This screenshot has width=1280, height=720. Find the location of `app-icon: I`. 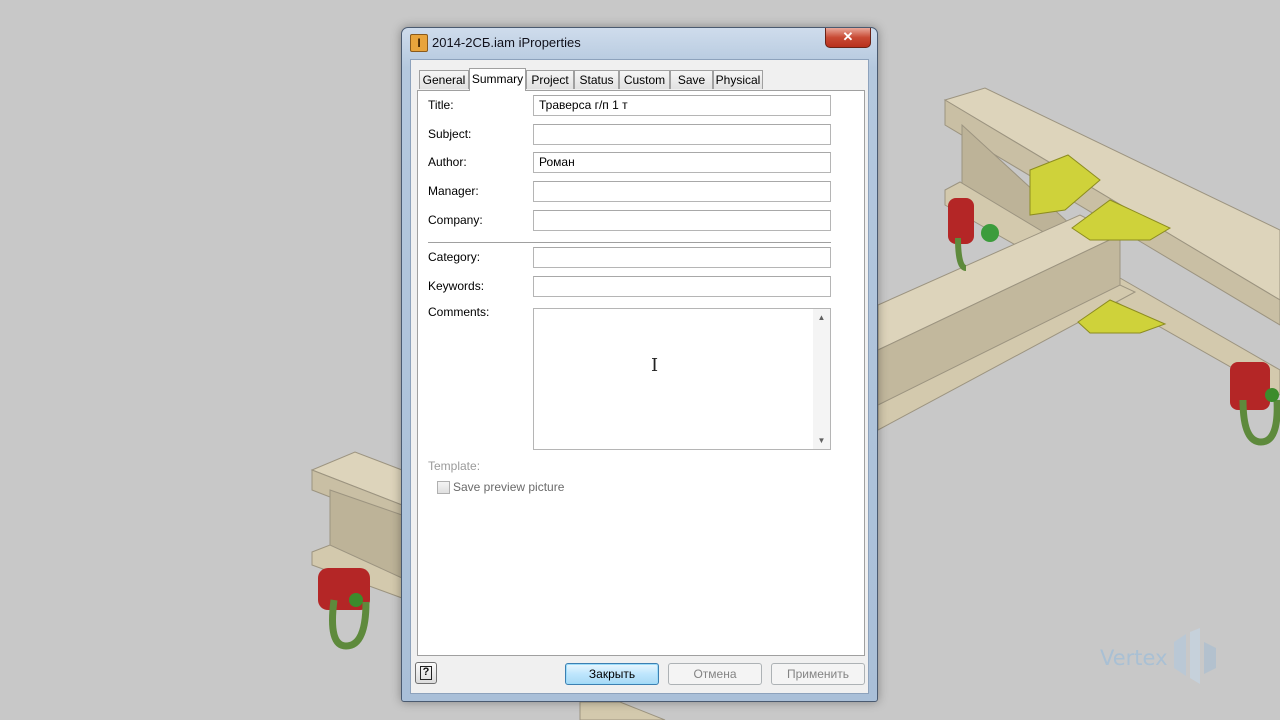

app-icon: I is located at coordinates (419, 43).